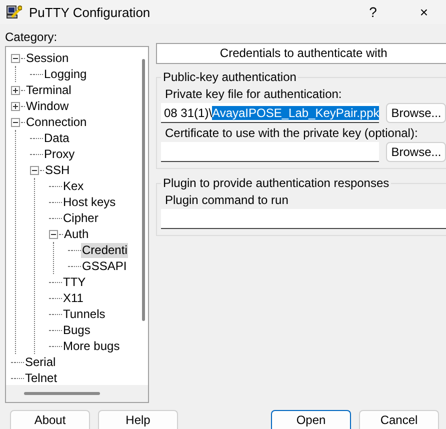 This screenshot has width=446, height=429. I want to click on tree-item: TTY, so click(74, 282).